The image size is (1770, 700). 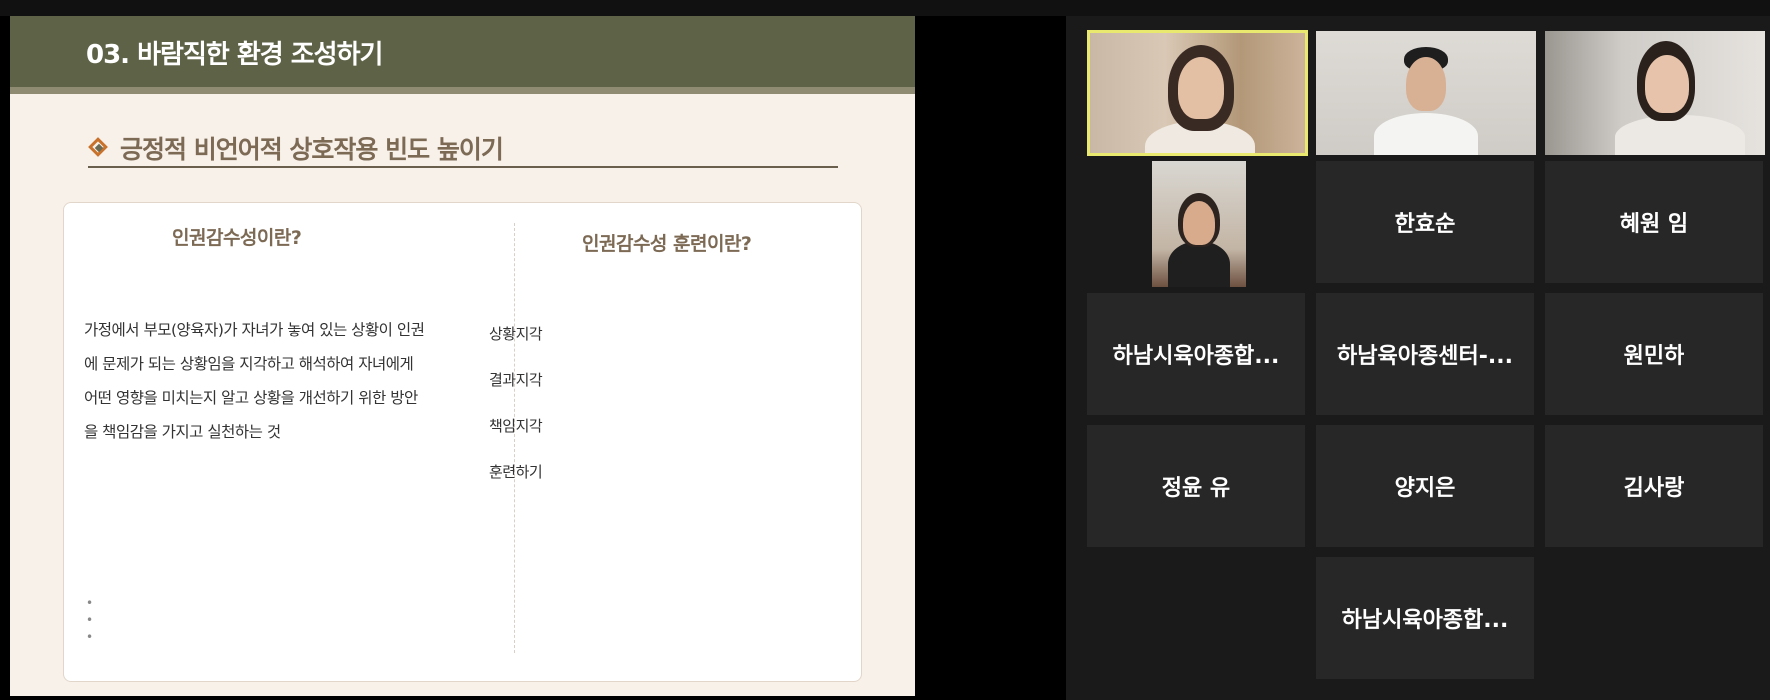 What do you see at coordinates (516, 380) in the screenshot?
I see `list-item: 결과지각` at bounding box center [516, 380].